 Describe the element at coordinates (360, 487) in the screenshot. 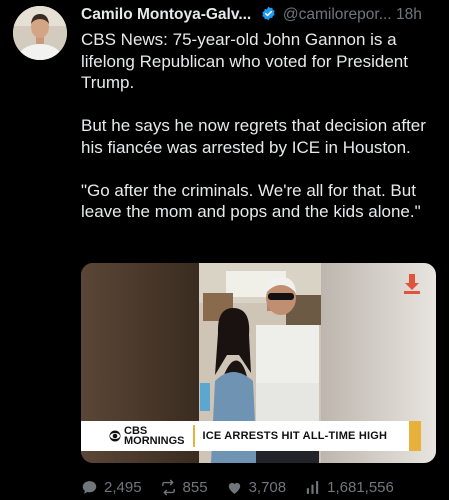

I see `view-count: 1,681,556` at that location.